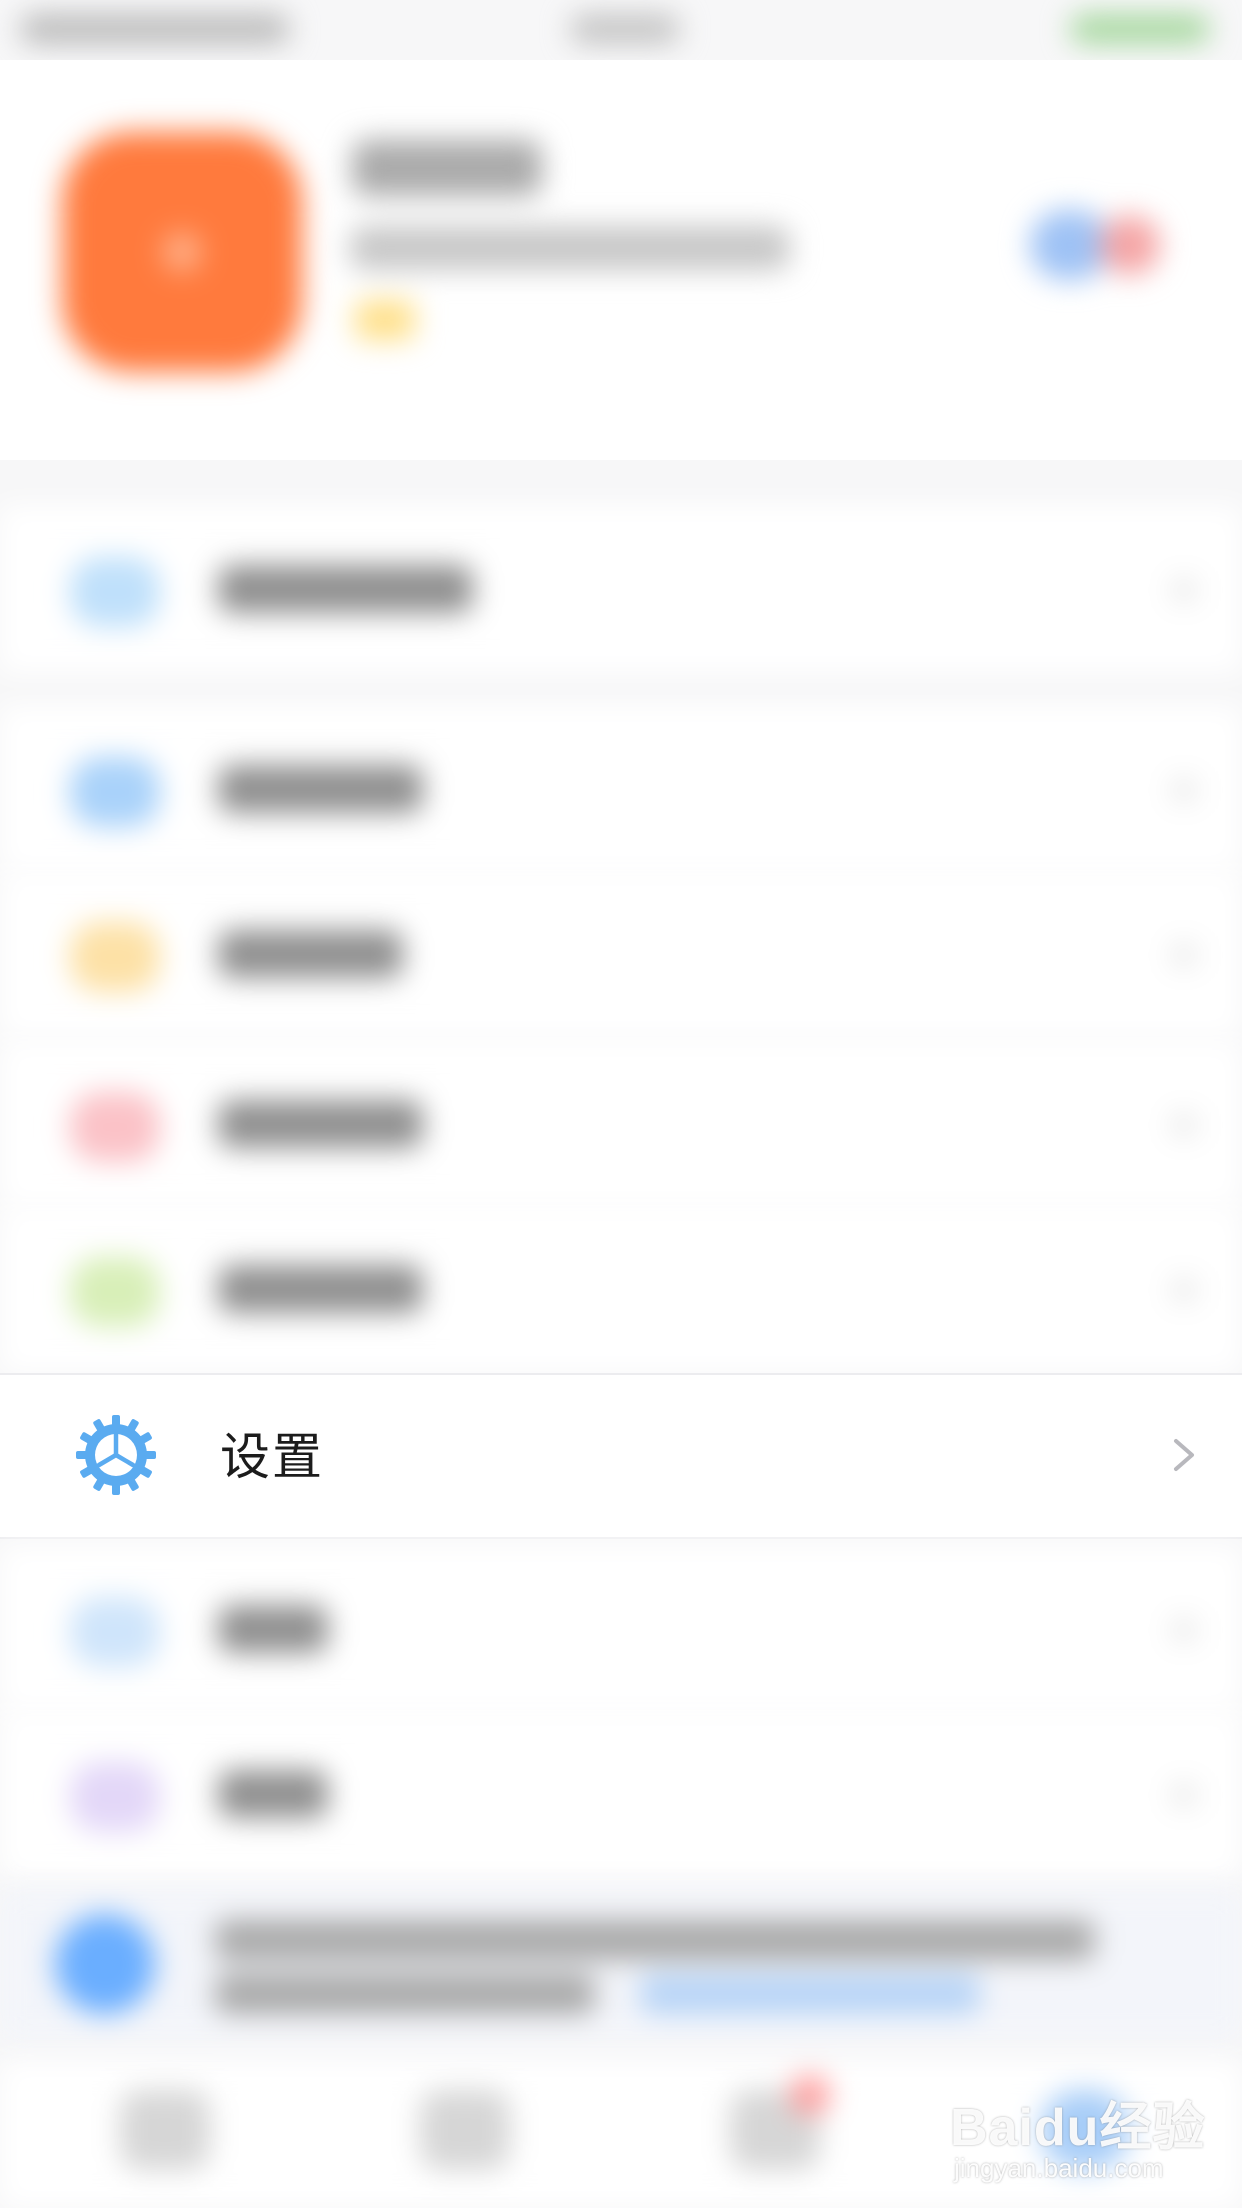 This screenshot has width=1242, height=2208. I want to click on notice-banner, so click(621, 1965).